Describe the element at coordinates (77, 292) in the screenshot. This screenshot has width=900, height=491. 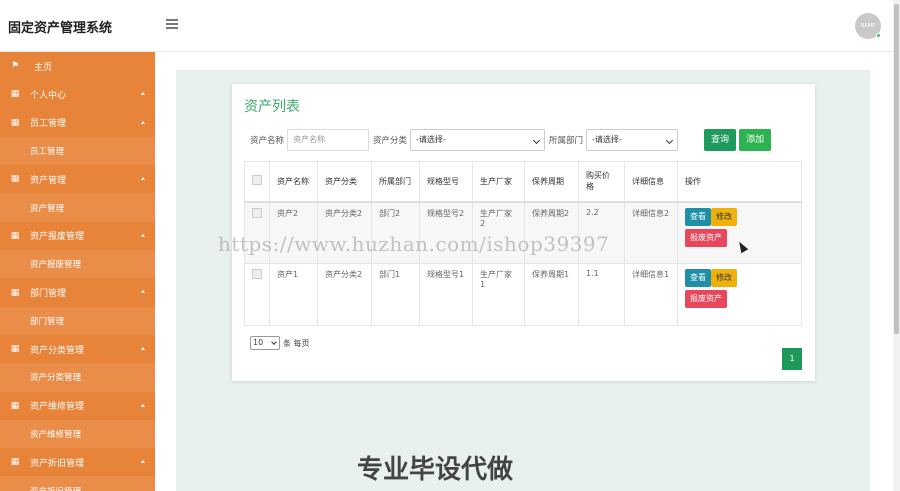
I see `sidebar-item-8: ▦ 部门管理` at that location.